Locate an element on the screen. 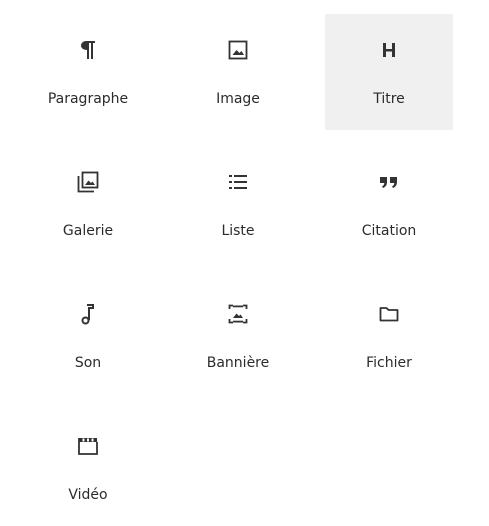 Image resolution: width=489 pixels, height=526 pixels. block-label-fichier: Fichier is located at coordinates (389, 363).